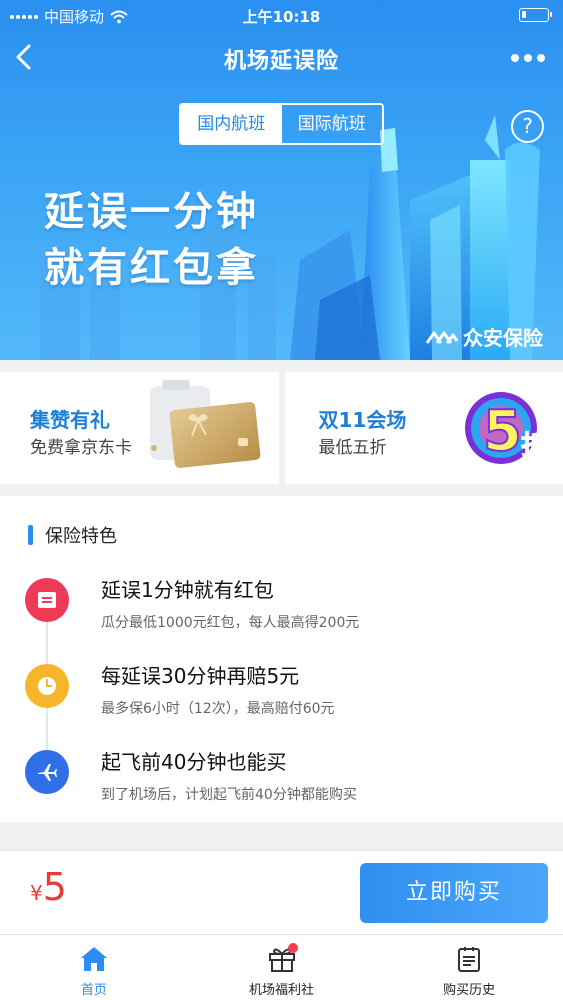 The image size is (563, 1000). I want to click on tab-international: 国际航班, so click(332, 124).